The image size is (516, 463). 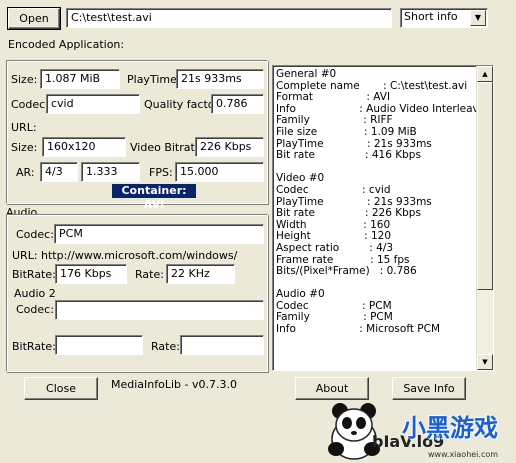 I want to click on watermark-site: www.xiaohei.com, so click(x=463, y=454).